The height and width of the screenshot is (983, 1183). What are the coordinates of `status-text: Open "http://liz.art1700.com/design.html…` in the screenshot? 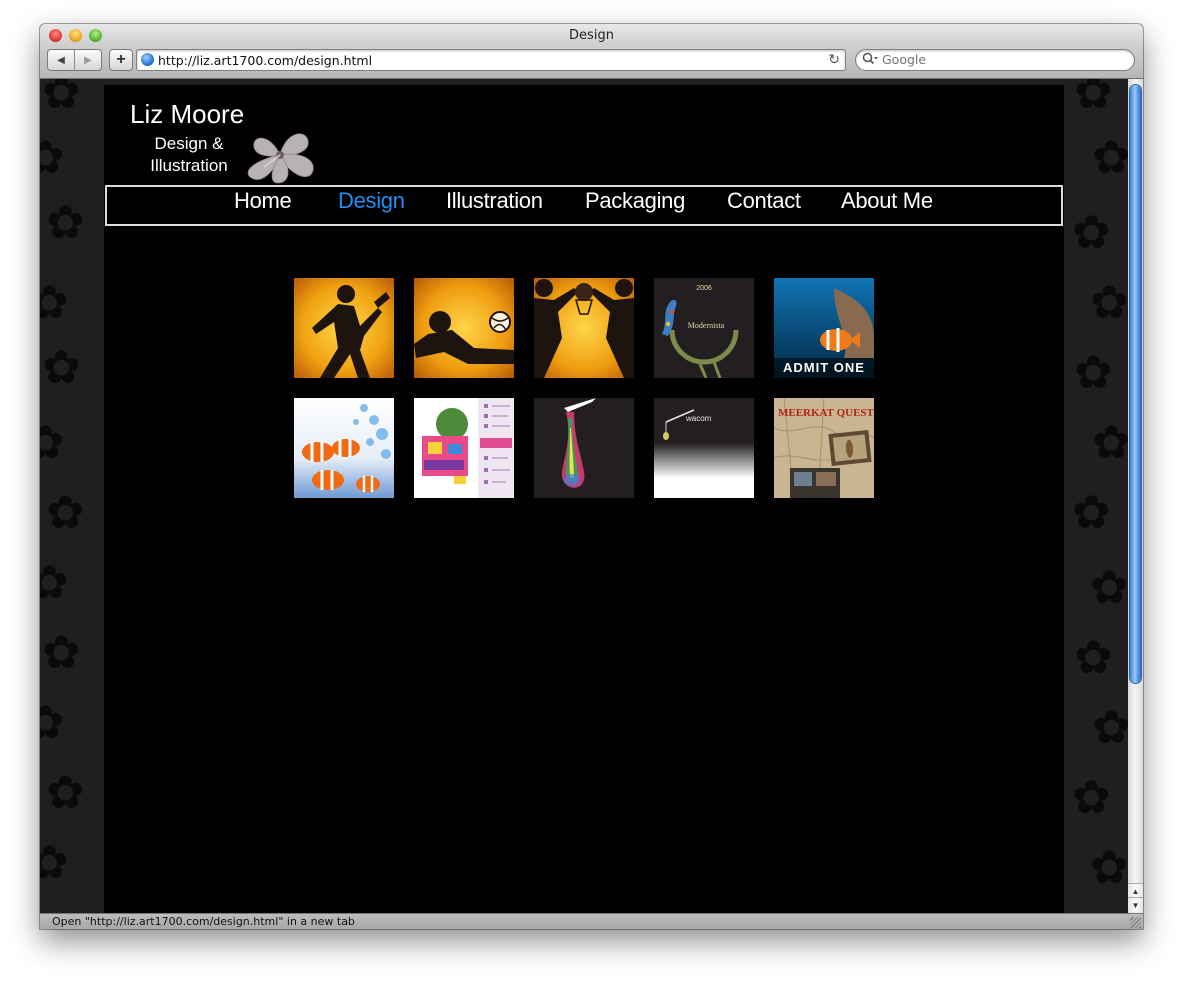 It's located at (203, 921).